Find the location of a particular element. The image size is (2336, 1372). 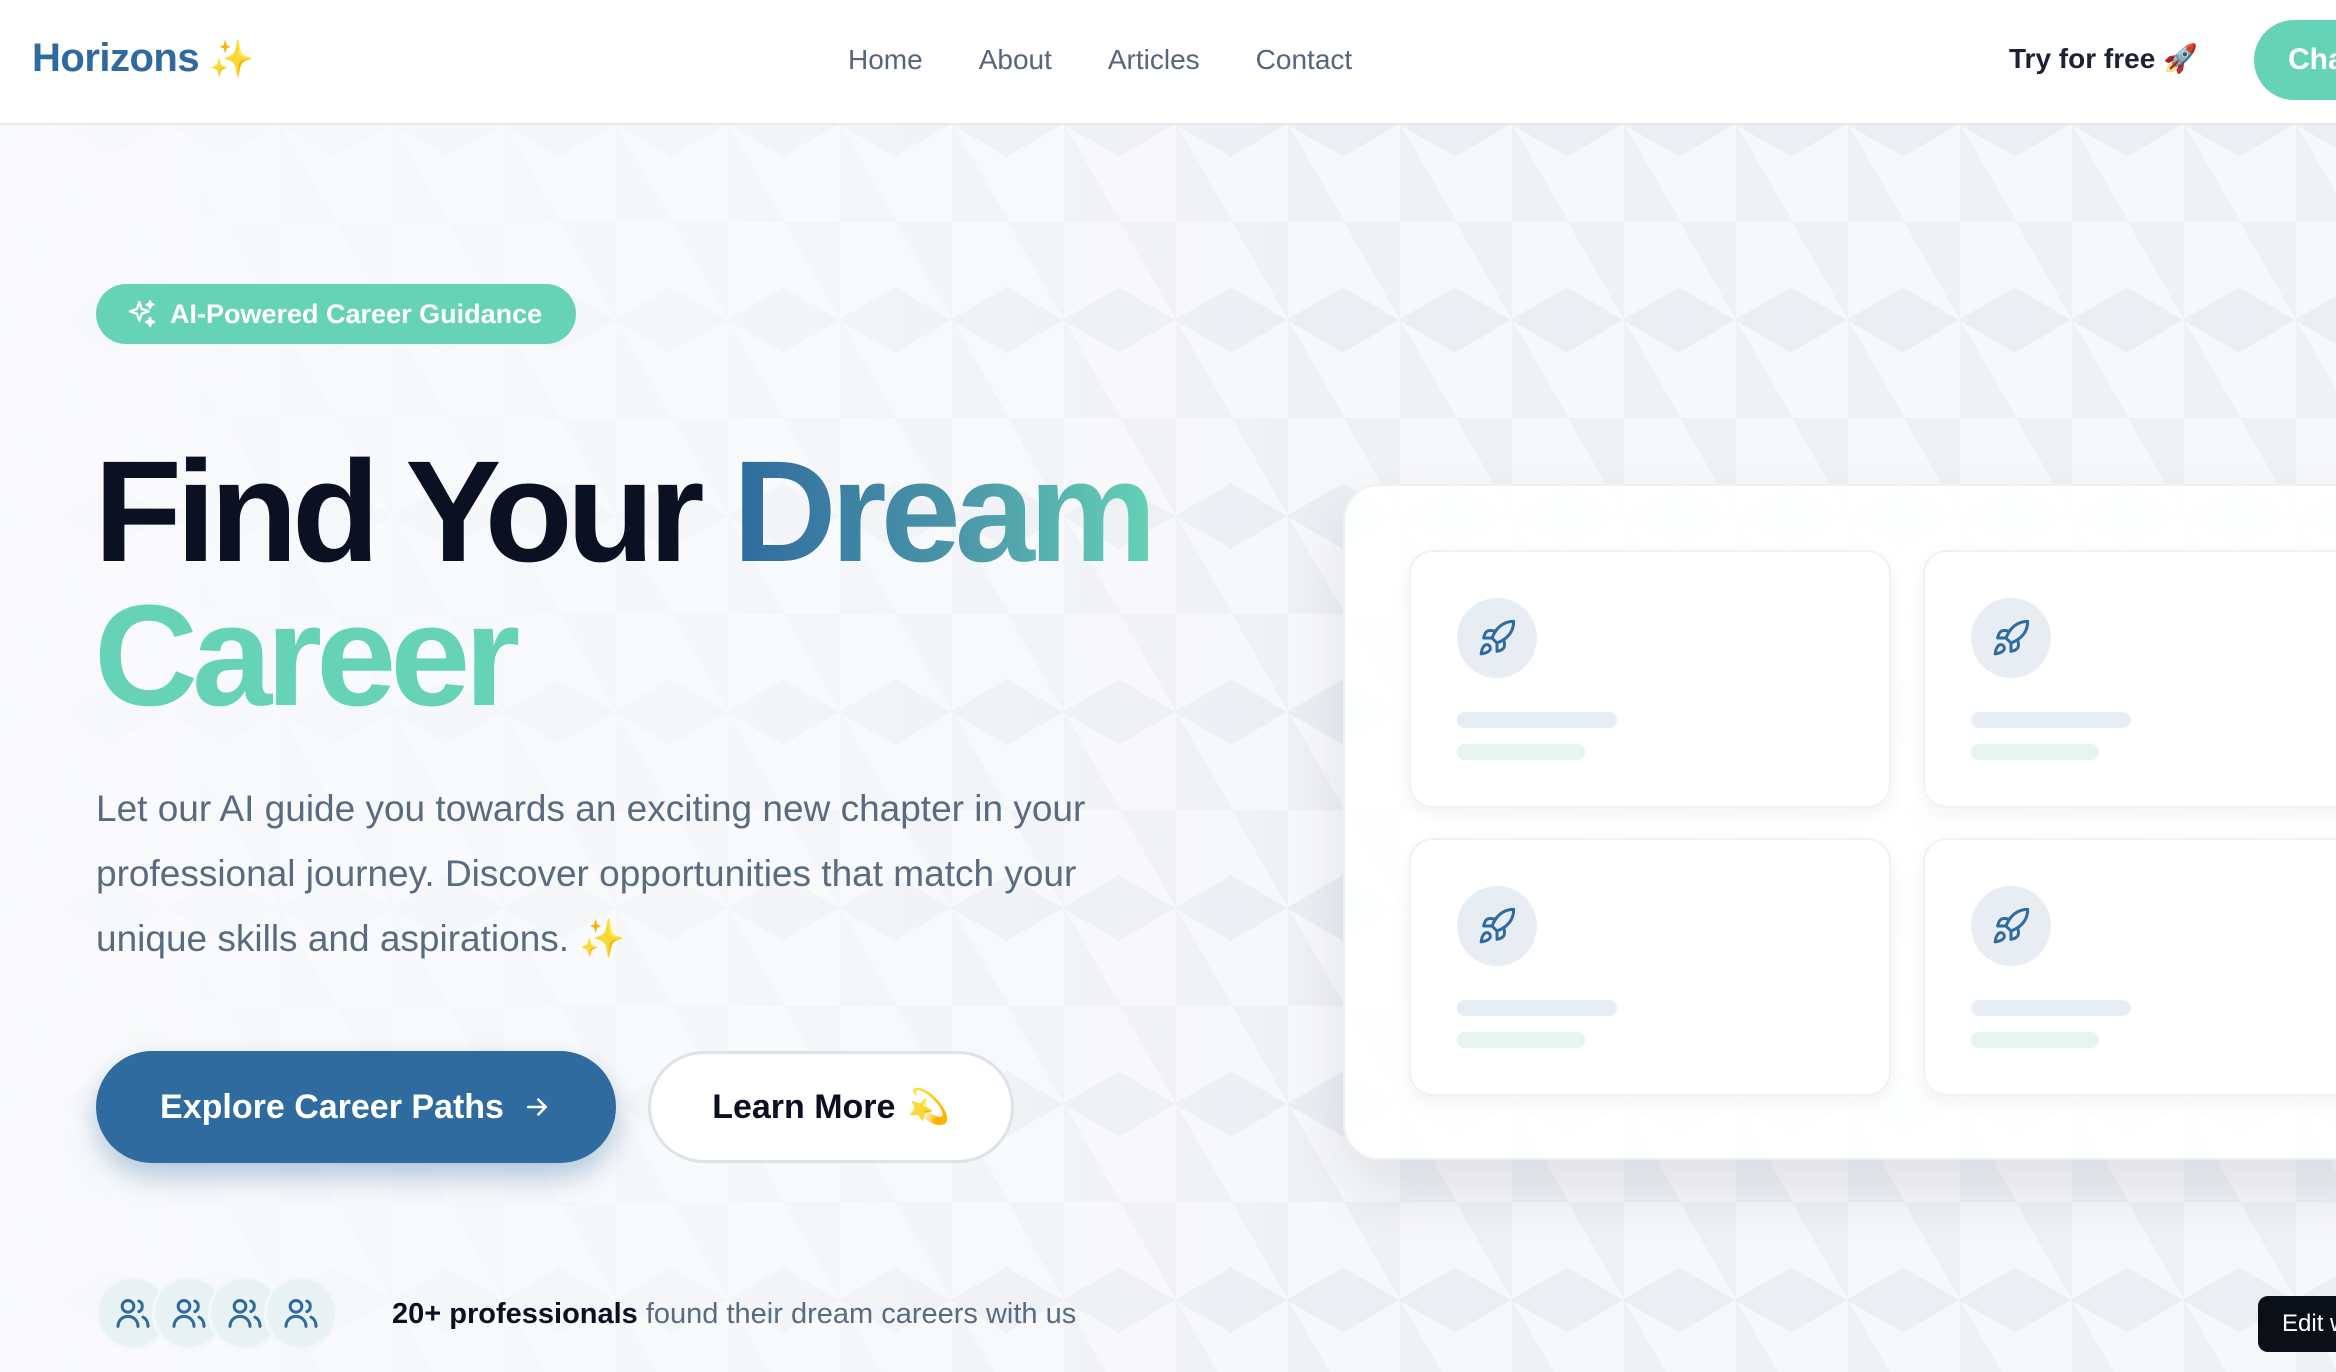

headline-highlight: Dream is located at coordinates (944, 511).